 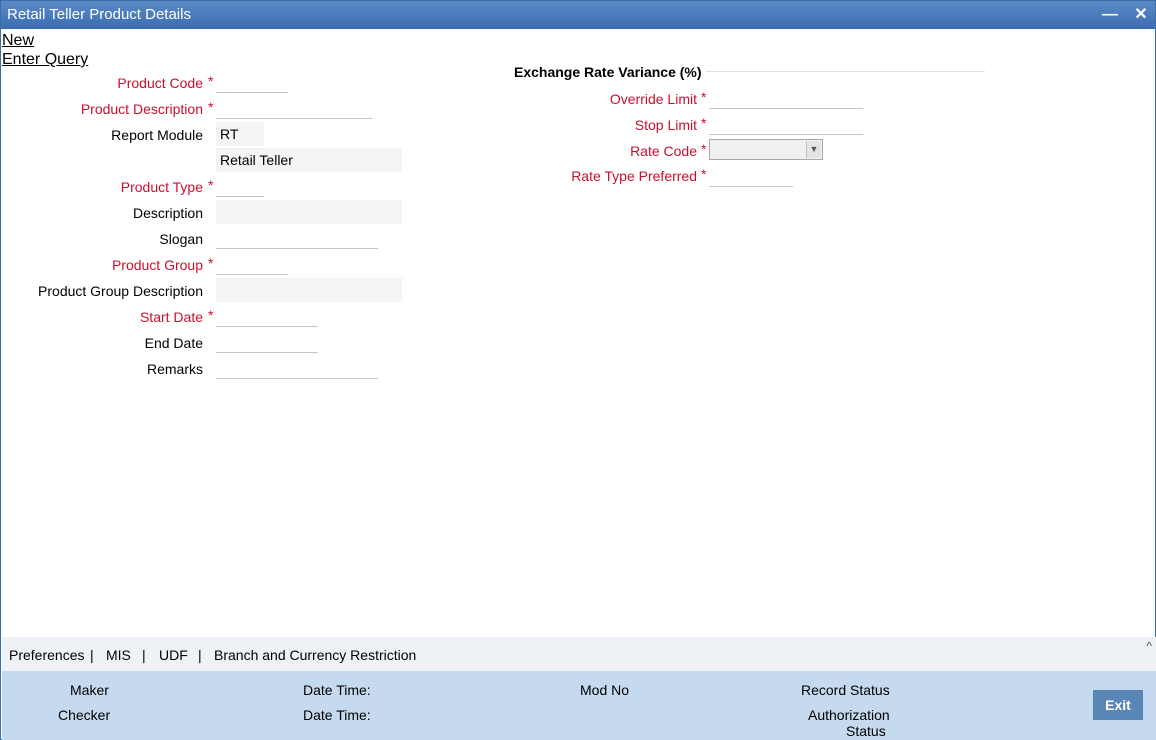 What do you see at coordinates (605, 690) in the screenshot?
I see `mod-no-label: Mod No` at bounding box center [605, 690].